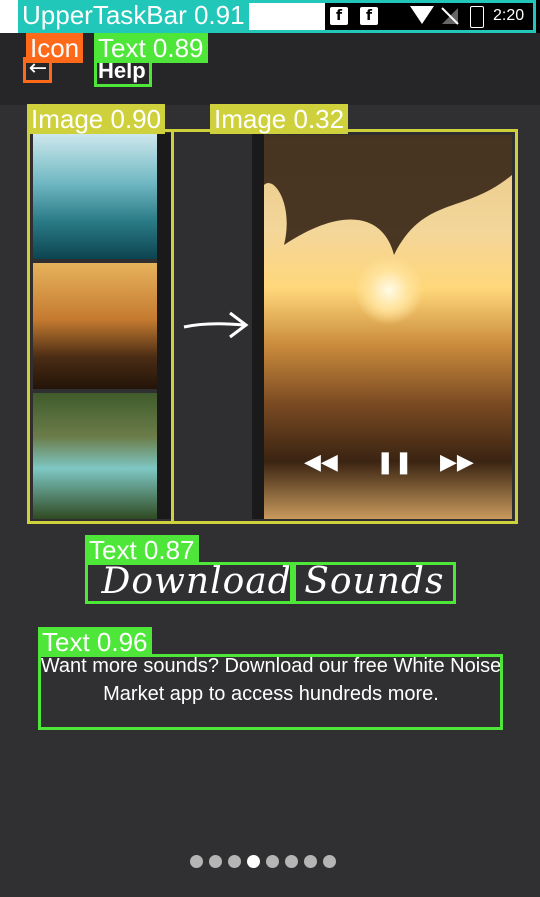  I want to click on preview-annotation-label: Image 0.32, so click(279, 119).